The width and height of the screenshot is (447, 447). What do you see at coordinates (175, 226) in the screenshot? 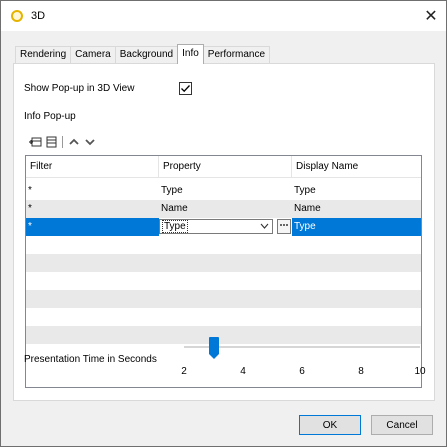
I see `property-dropdown-value: Type` at bounding box center [175, 226].